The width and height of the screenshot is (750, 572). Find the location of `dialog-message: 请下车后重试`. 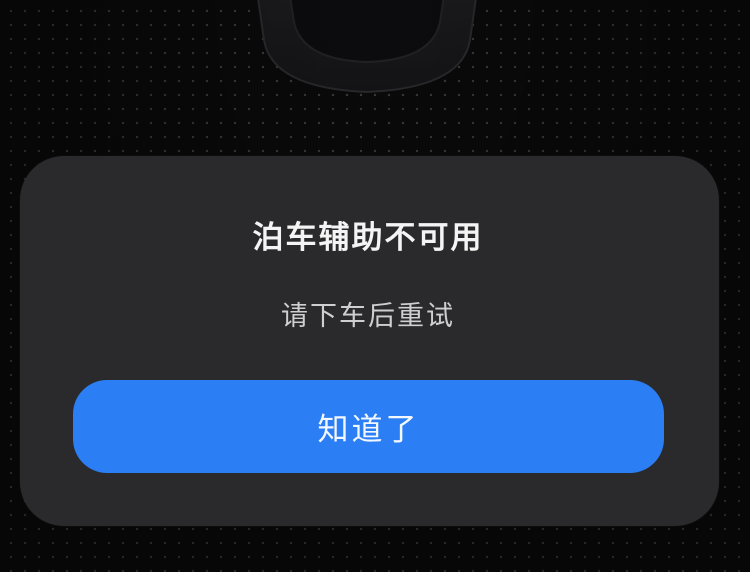

dialog-message: 请下车后重试 is located at coordinates (368, 316).